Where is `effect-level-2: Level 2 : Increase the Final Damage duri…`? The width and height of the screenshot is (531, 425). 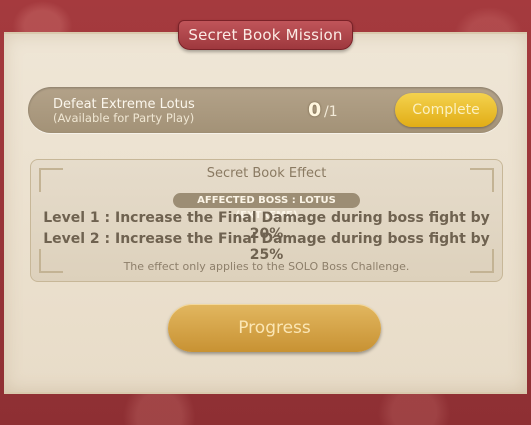 effect-level-2: Level 2 : Increase the Final Damage duri… is located at coordinates (266, 247).